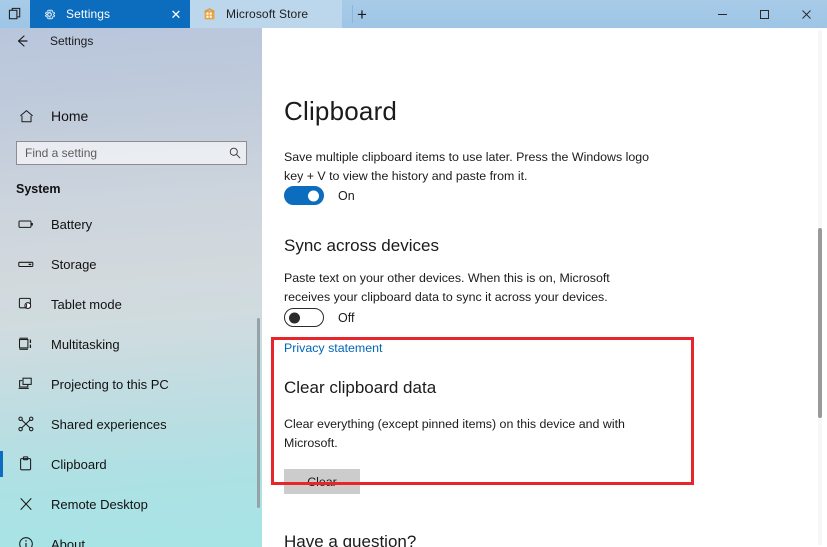 Image resolution: width=827 pixels, height=547 pixels. I want to click on sidebar-item-battery: Battery, so click(131, 224).